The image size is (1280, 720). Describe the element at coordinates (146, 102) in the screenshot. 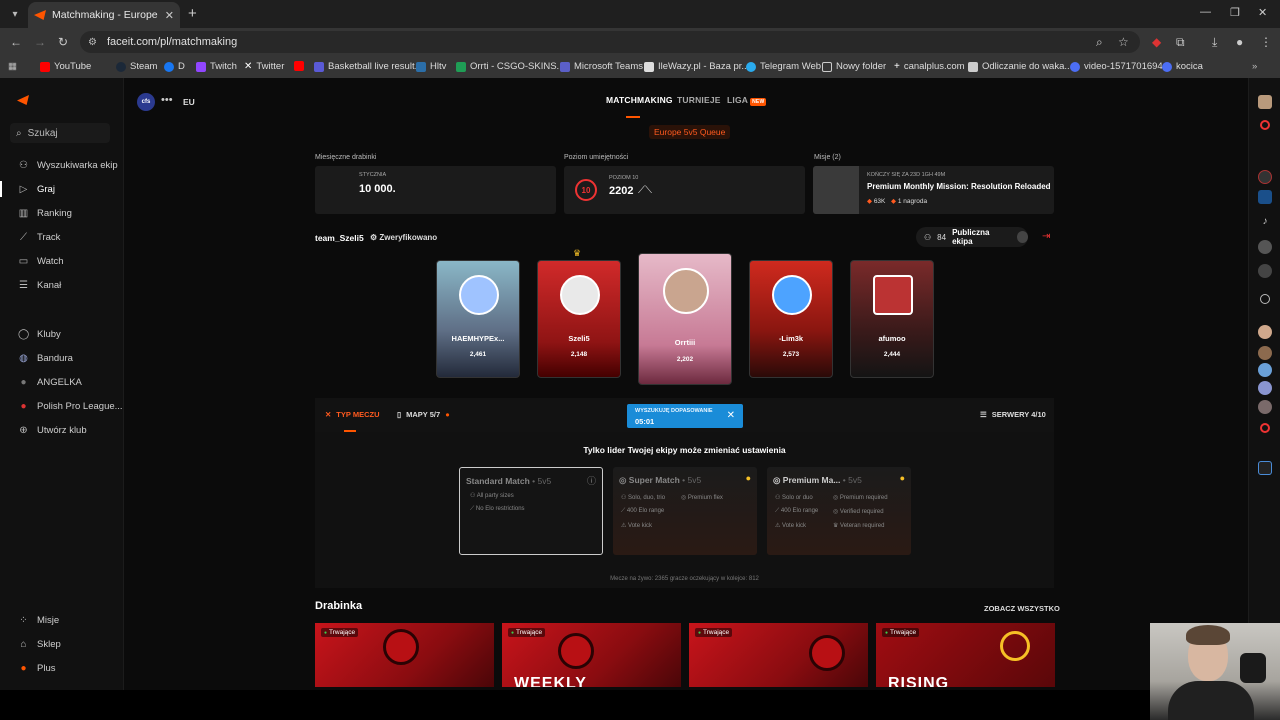

I see `club-badge: cfs` at that location.